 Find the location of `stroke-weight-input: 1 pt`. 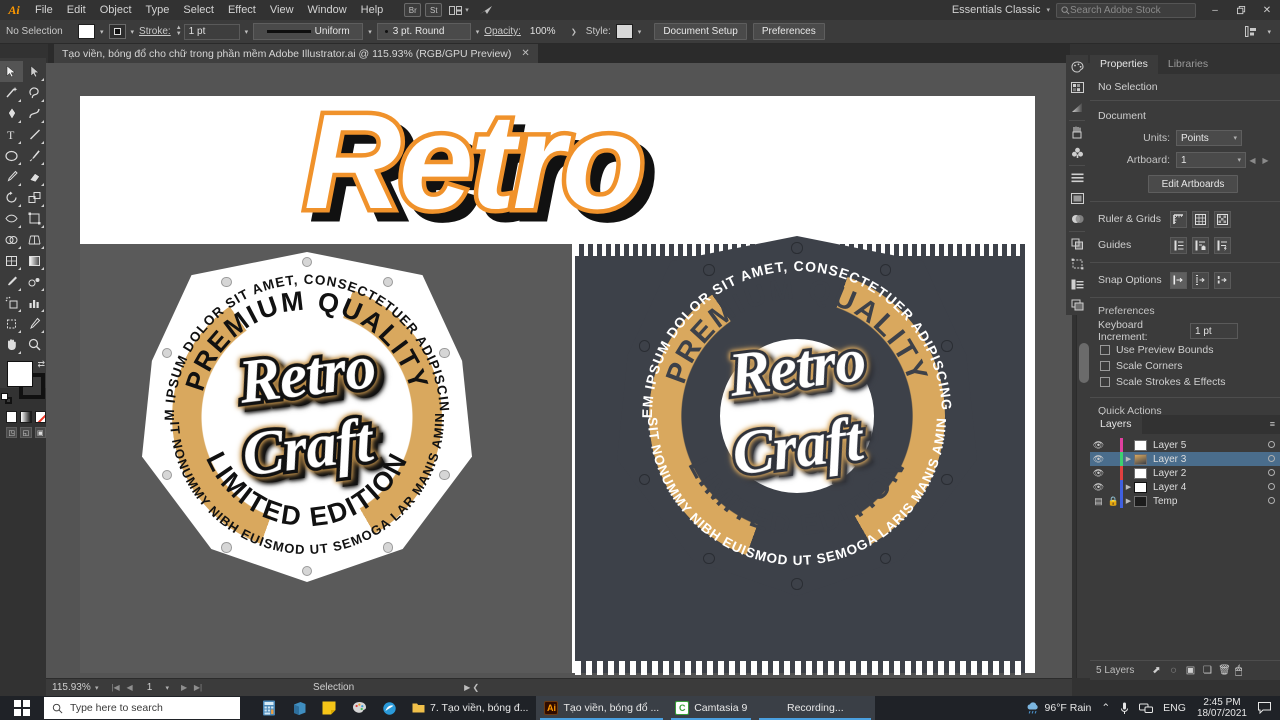

stroke-weight-input: 1 pt is located at coordinates (211, 31).